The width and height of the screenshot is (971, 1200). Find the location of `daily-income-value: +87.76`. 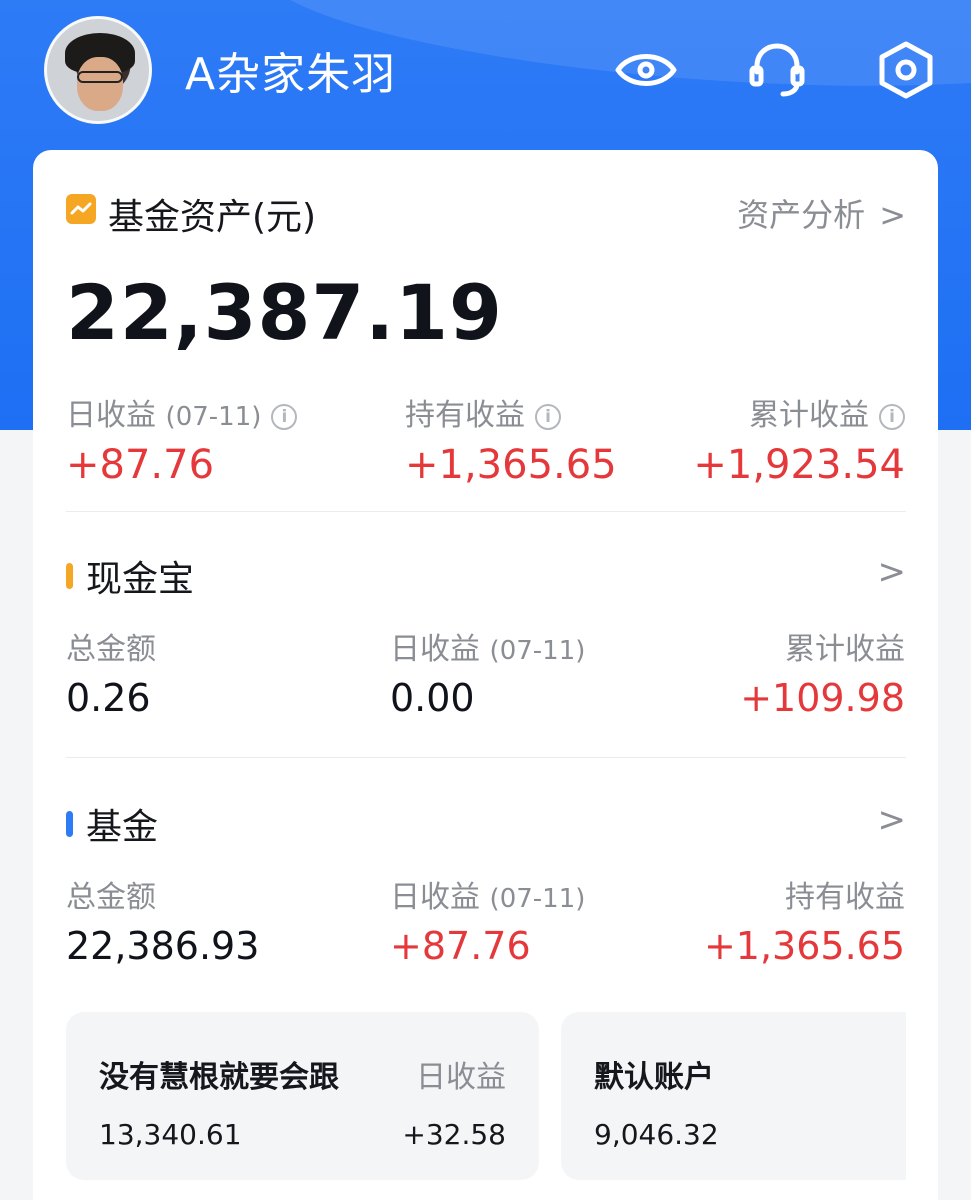

daily-income-value: +87.76 is located at coordinates (140, 465).